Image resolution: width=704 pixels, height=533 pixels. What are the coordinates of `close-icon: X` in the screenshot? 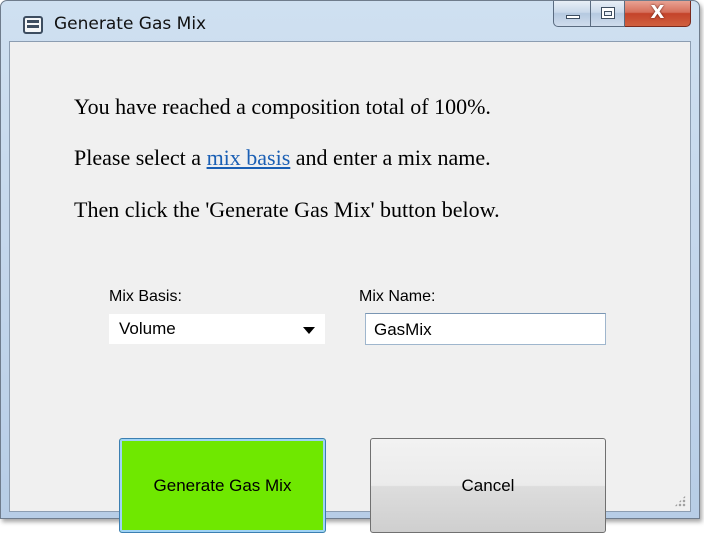 It's located at (657, 12).